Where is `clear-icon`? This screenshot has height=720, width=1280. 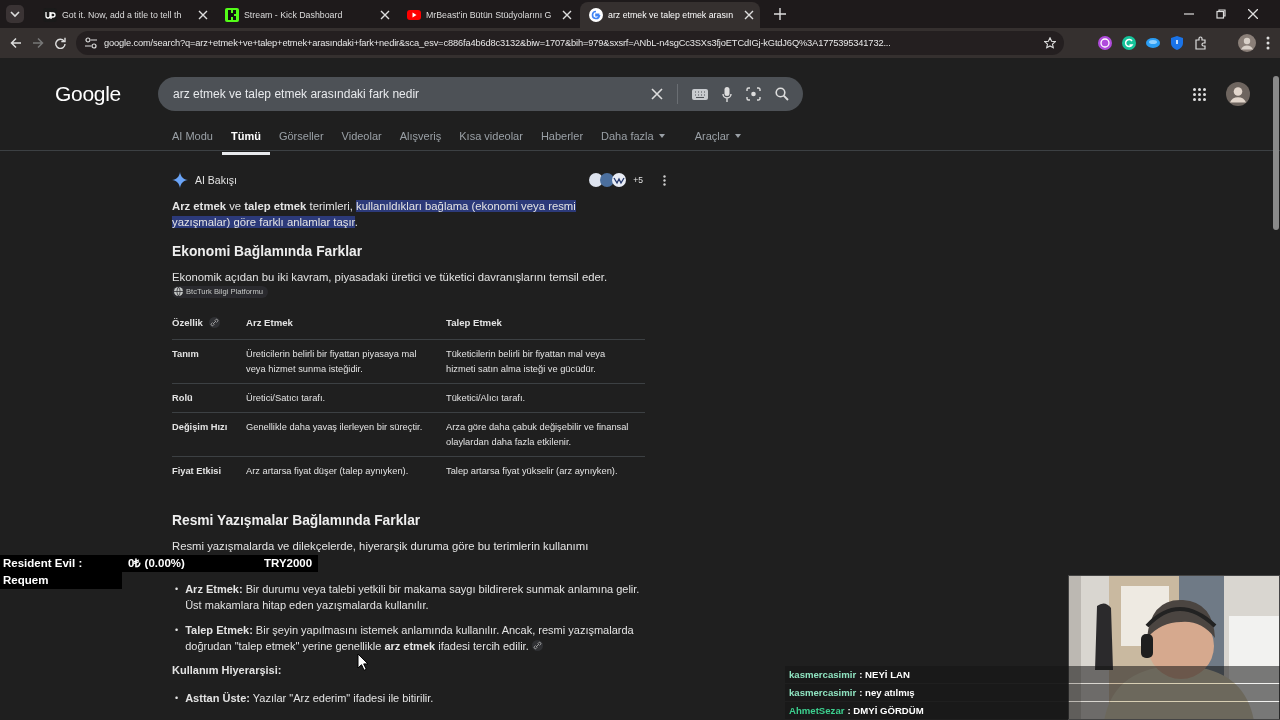
clear-icon is located at coordinates (657, 94).